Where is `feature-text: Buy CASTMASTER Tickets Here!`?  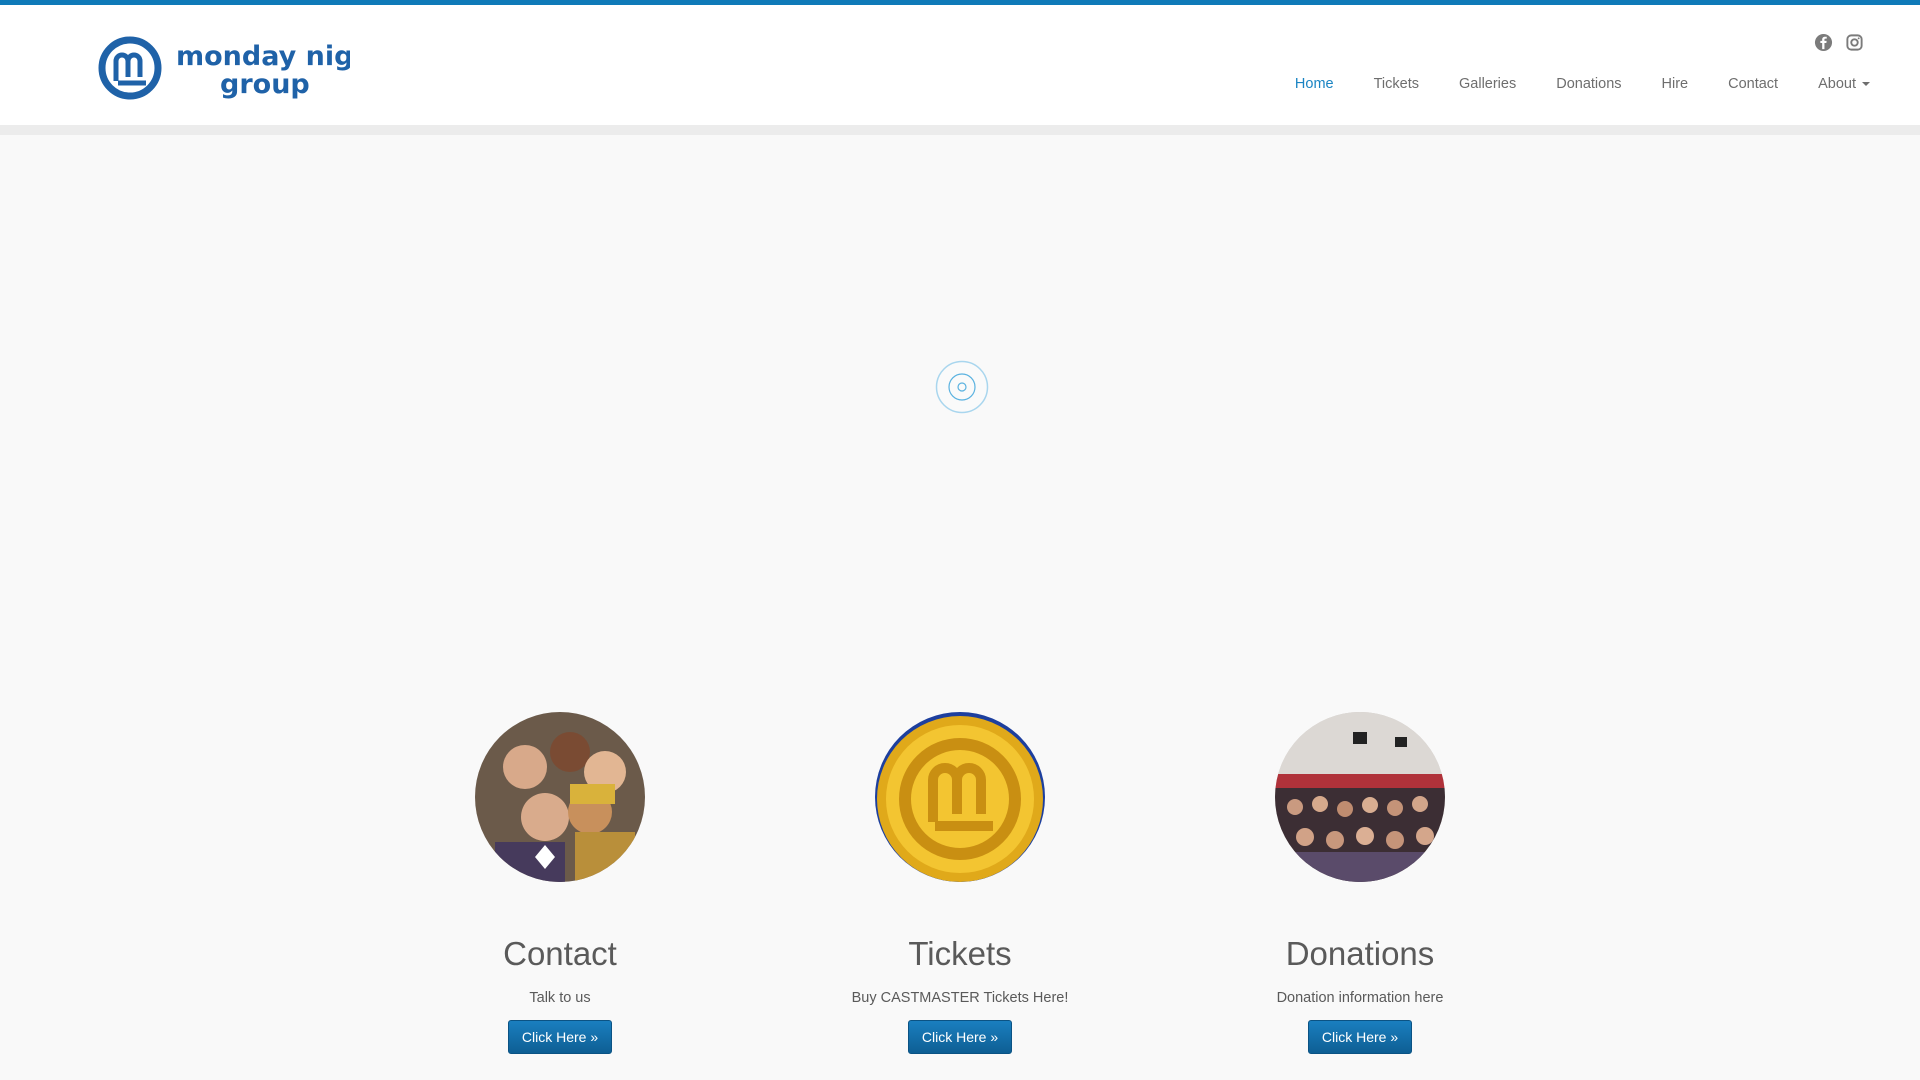 feature-text: Buy CASTMASTER Tickets Here! is located at coordinates (960, 998).